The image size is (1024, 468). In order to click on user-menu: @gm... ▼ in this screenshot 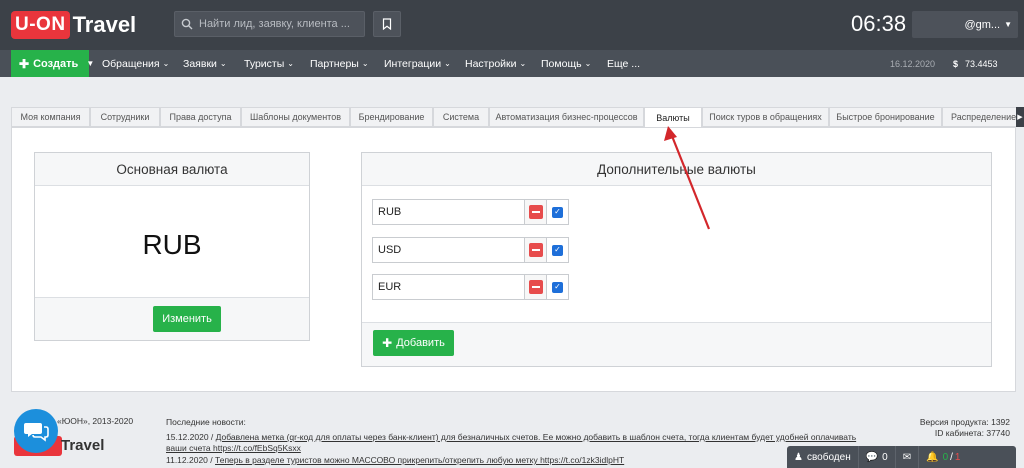, I will do `click(965, 24)`.